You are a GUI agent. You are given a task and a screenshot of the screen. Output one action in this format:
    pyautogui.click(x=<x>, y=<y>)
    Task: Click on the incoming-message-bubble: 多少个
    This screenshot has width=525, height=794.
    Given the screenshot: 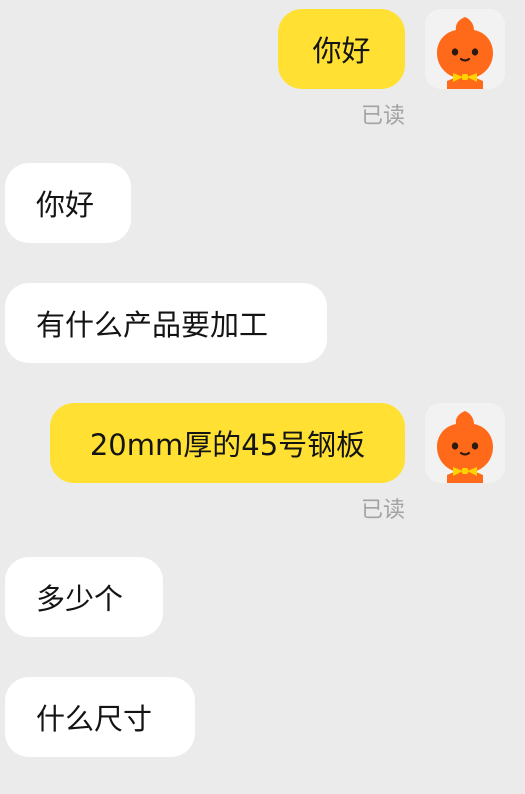 What is the action you would take?
    pyautogui.click(x=84, y=597)
    